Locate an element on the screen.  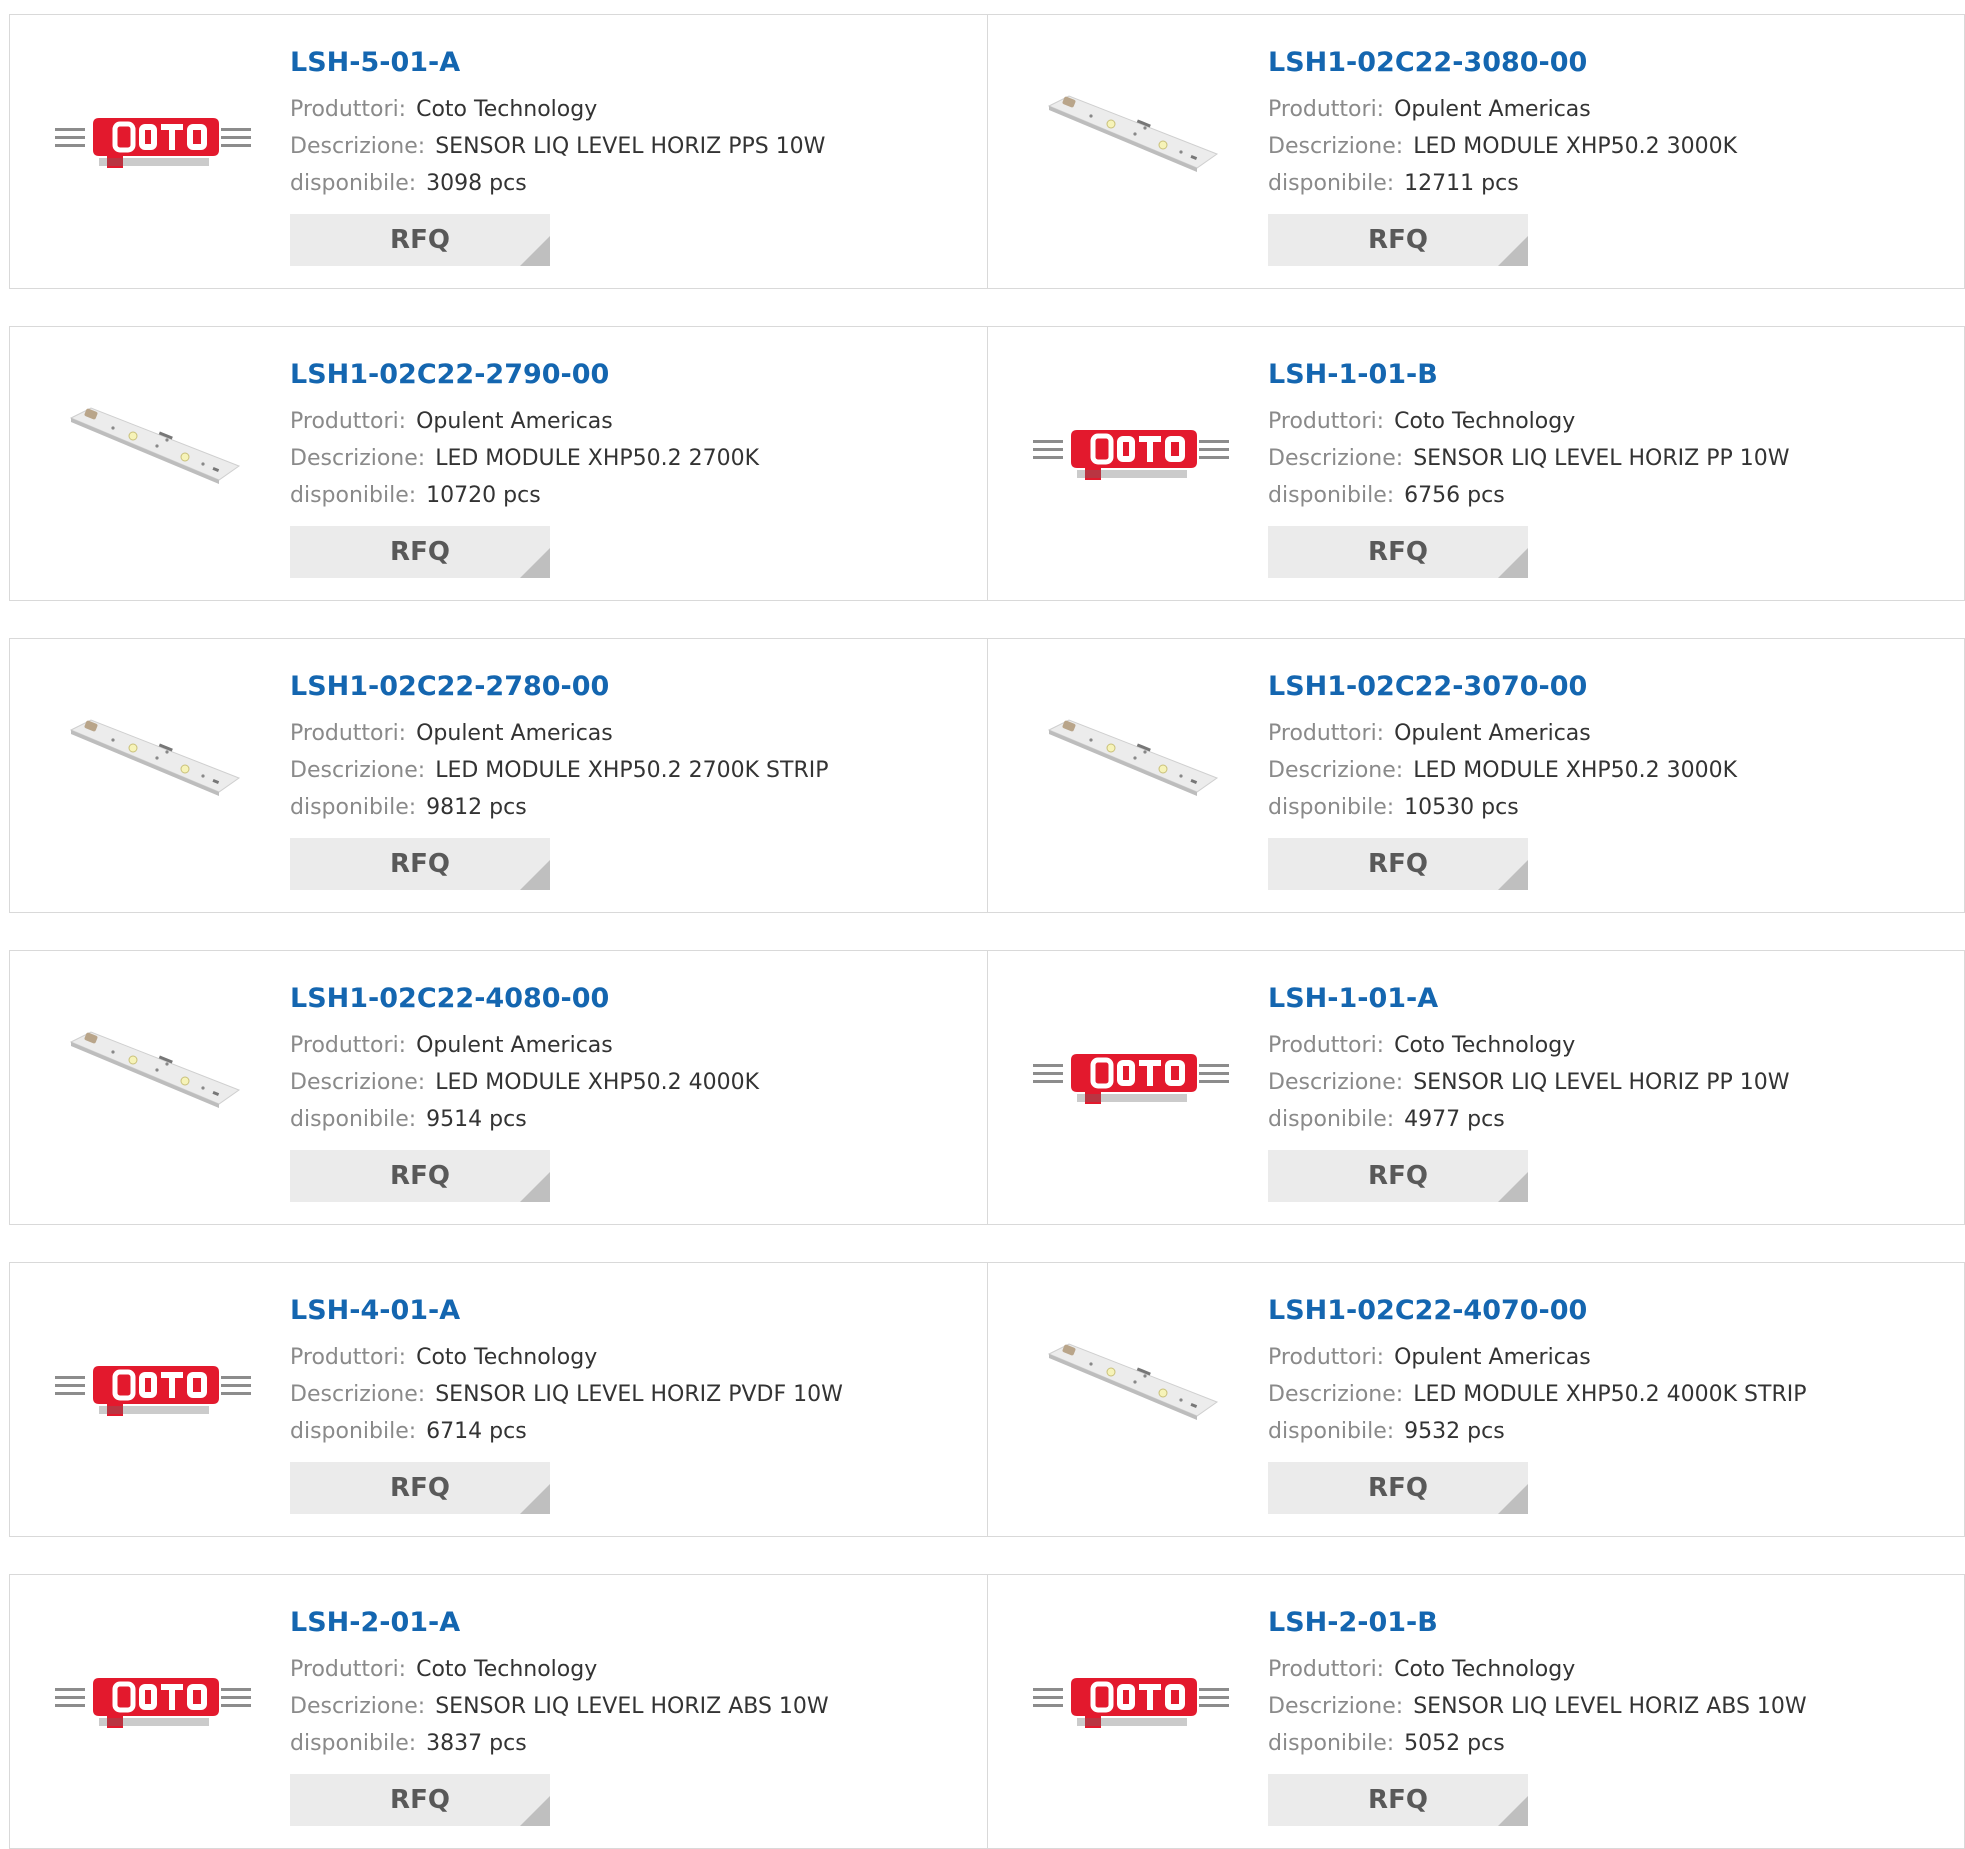
part-number-link: LSH-4-01-A is located at coordinates (628, 1311).